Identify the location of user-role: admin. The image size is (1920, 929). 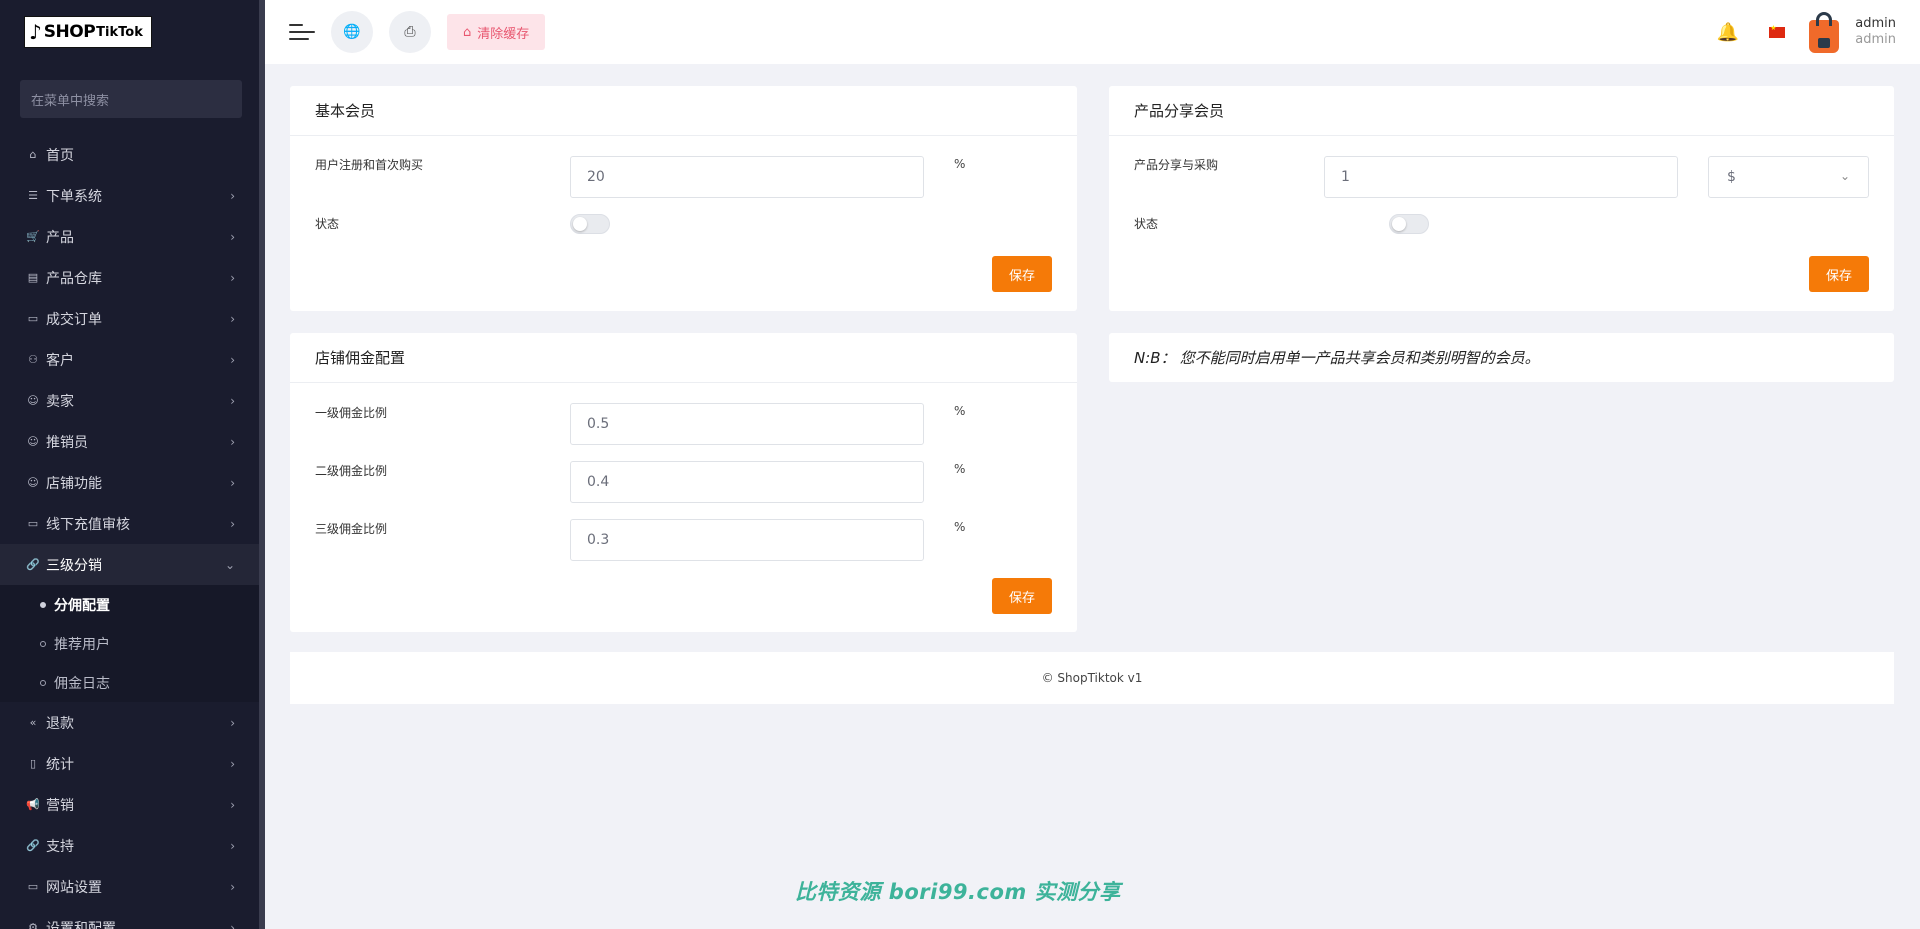
(1875, 39).